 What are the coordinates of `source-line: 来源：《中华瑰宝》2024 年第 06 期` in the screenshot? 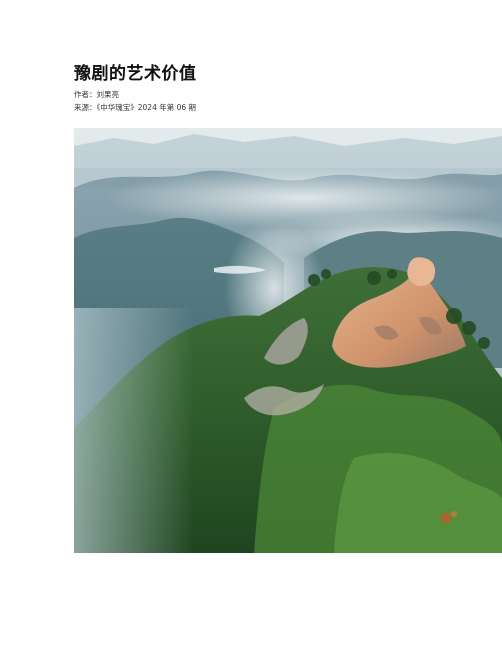 It's located at (135, 107).